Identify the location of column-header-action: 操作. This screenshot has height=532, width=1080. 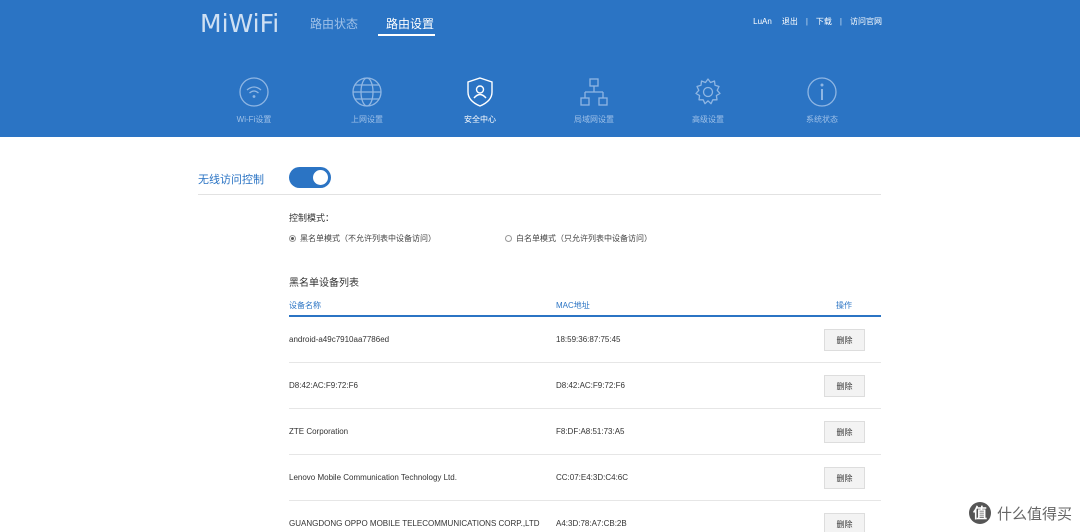
(844, 305).